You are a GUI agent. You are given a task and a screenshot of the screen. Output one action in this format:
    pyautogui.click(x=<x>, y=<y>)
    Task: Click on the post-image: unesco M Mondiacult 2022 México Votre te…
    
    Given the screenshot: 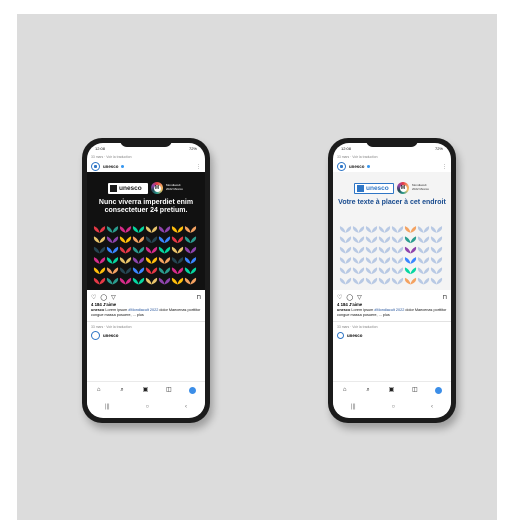 What is the action you would take?
    pyautogui.click(x=392, y=231)
    